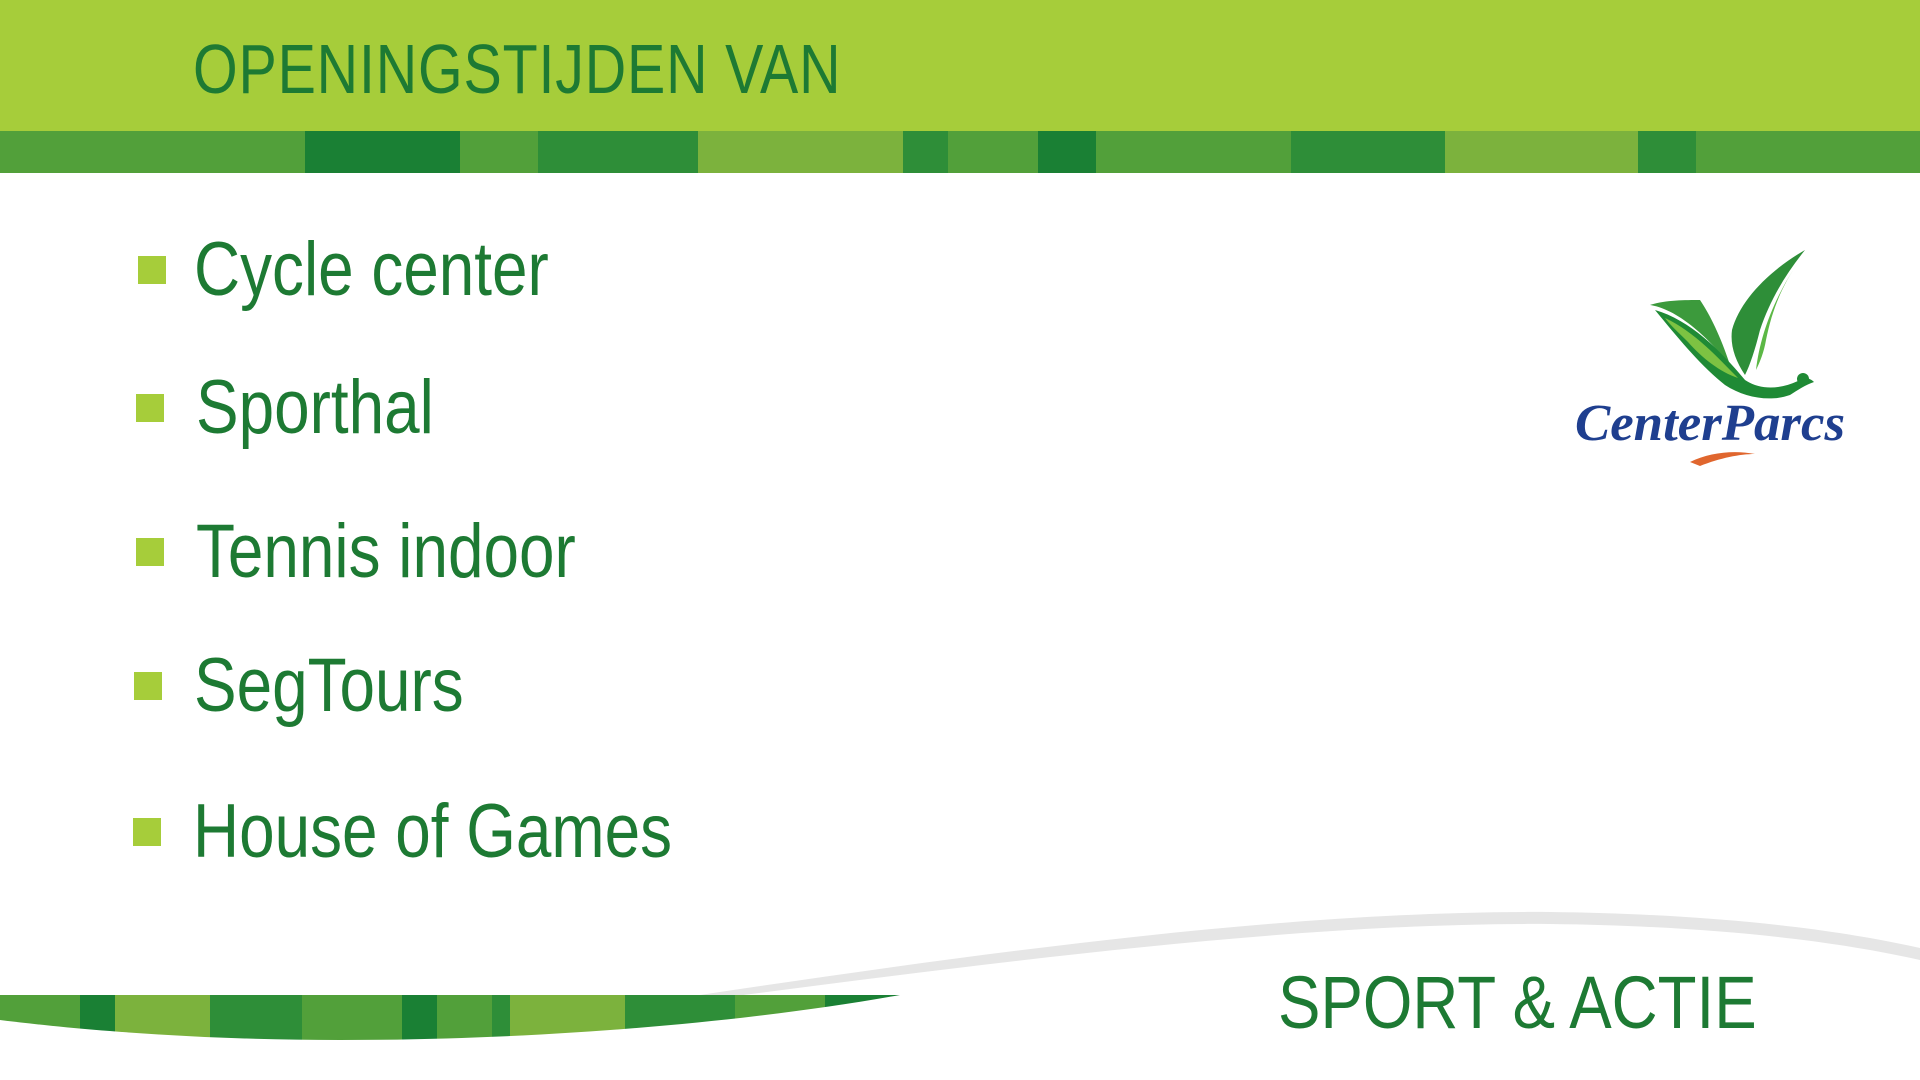 The image size is (1920, 1080). I want to click on centerparcs-logo: CenterParcs, so click(1710, 358).